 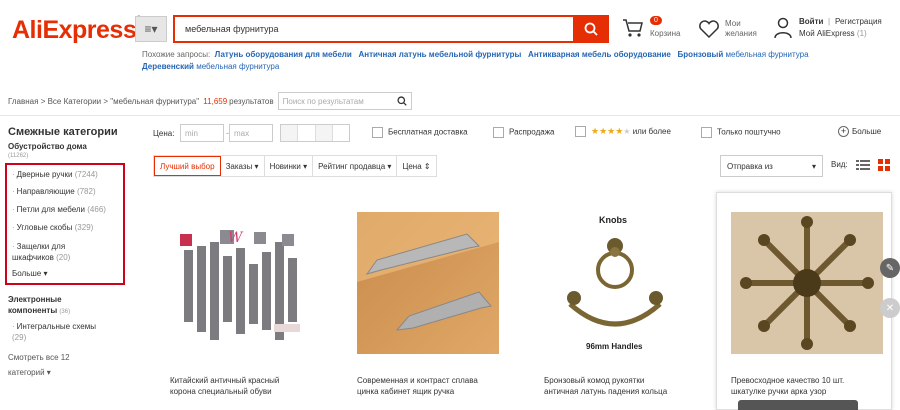 What do you see at coordinates (215, 101) in the screenshot?
I see `results-count: 11,659` at bounding box center [215, 101].